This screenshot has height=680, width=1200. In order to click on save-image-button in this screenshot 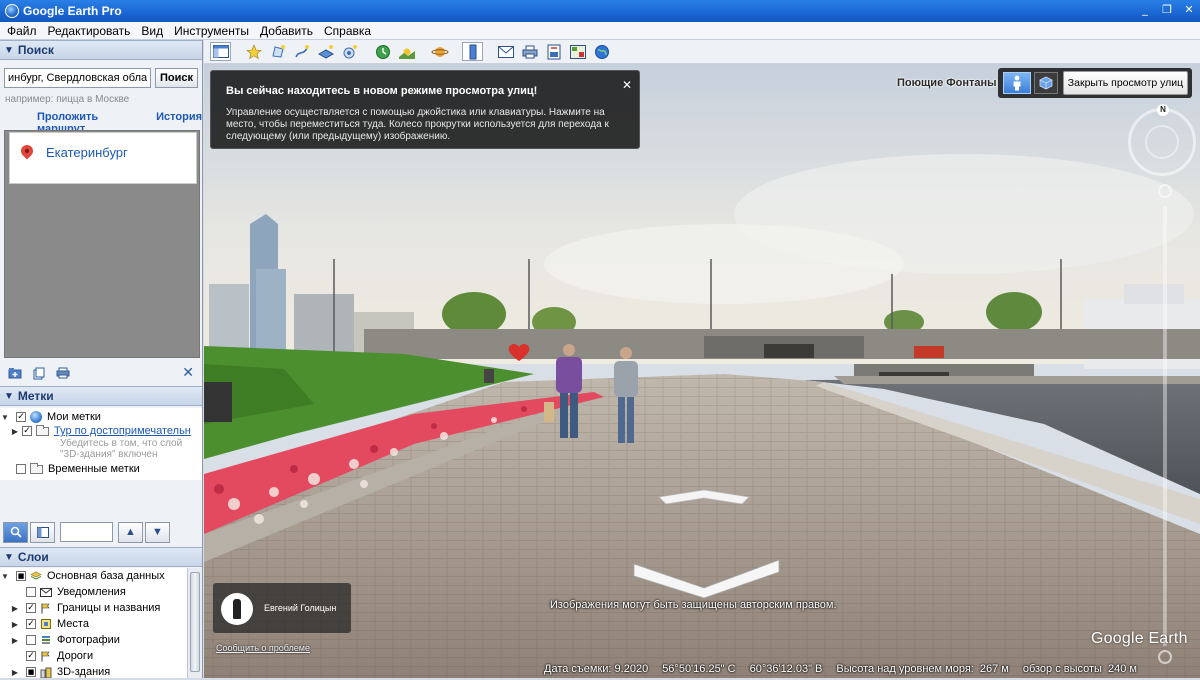, I will do `click(553, 51)`.